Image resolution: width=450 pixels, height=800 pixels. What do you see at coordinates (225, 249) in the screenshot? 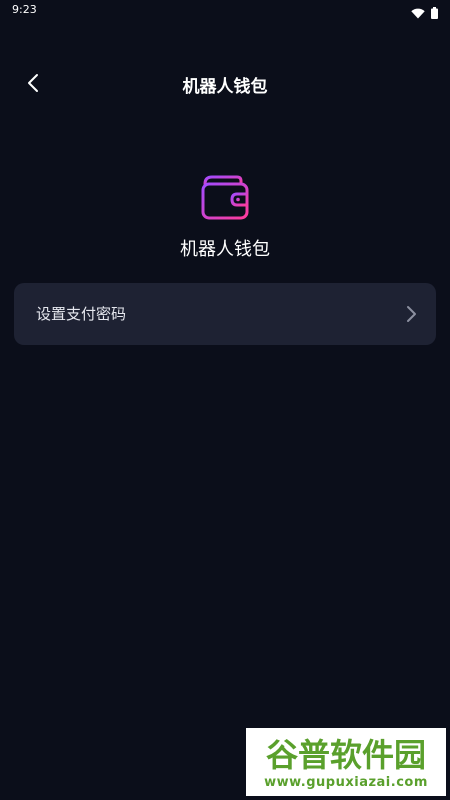
I see `wallet-label: 机器人钱包` at bounding box center [225, 249].